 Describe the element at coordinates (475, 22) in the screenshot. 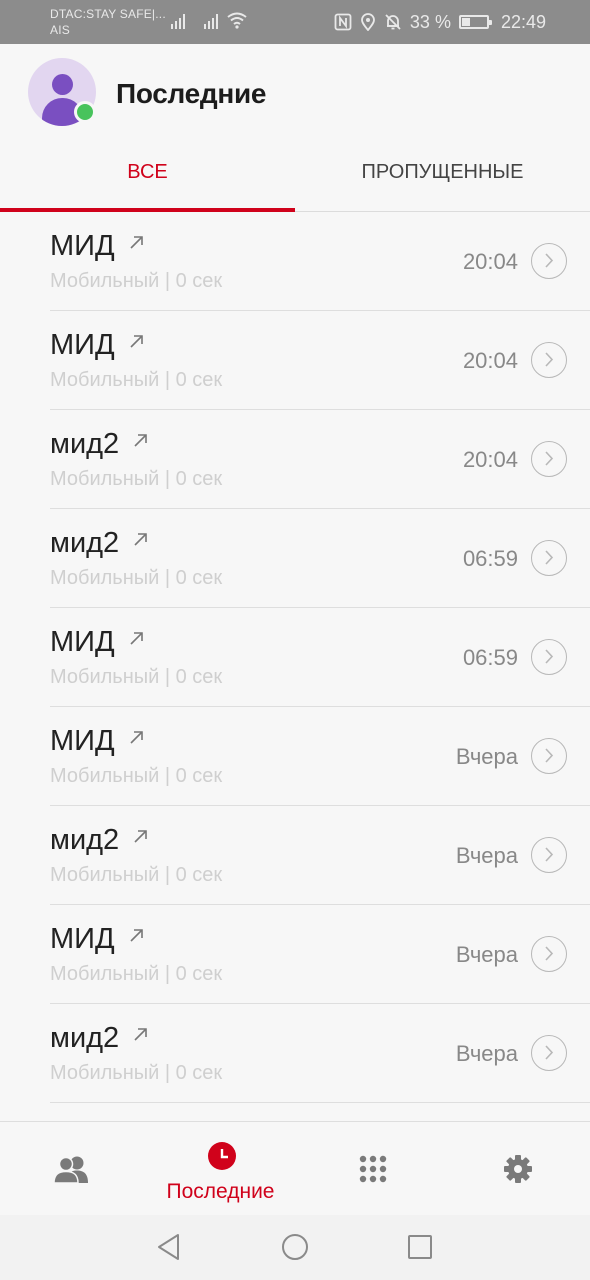

I see `battery-icon` at that location.